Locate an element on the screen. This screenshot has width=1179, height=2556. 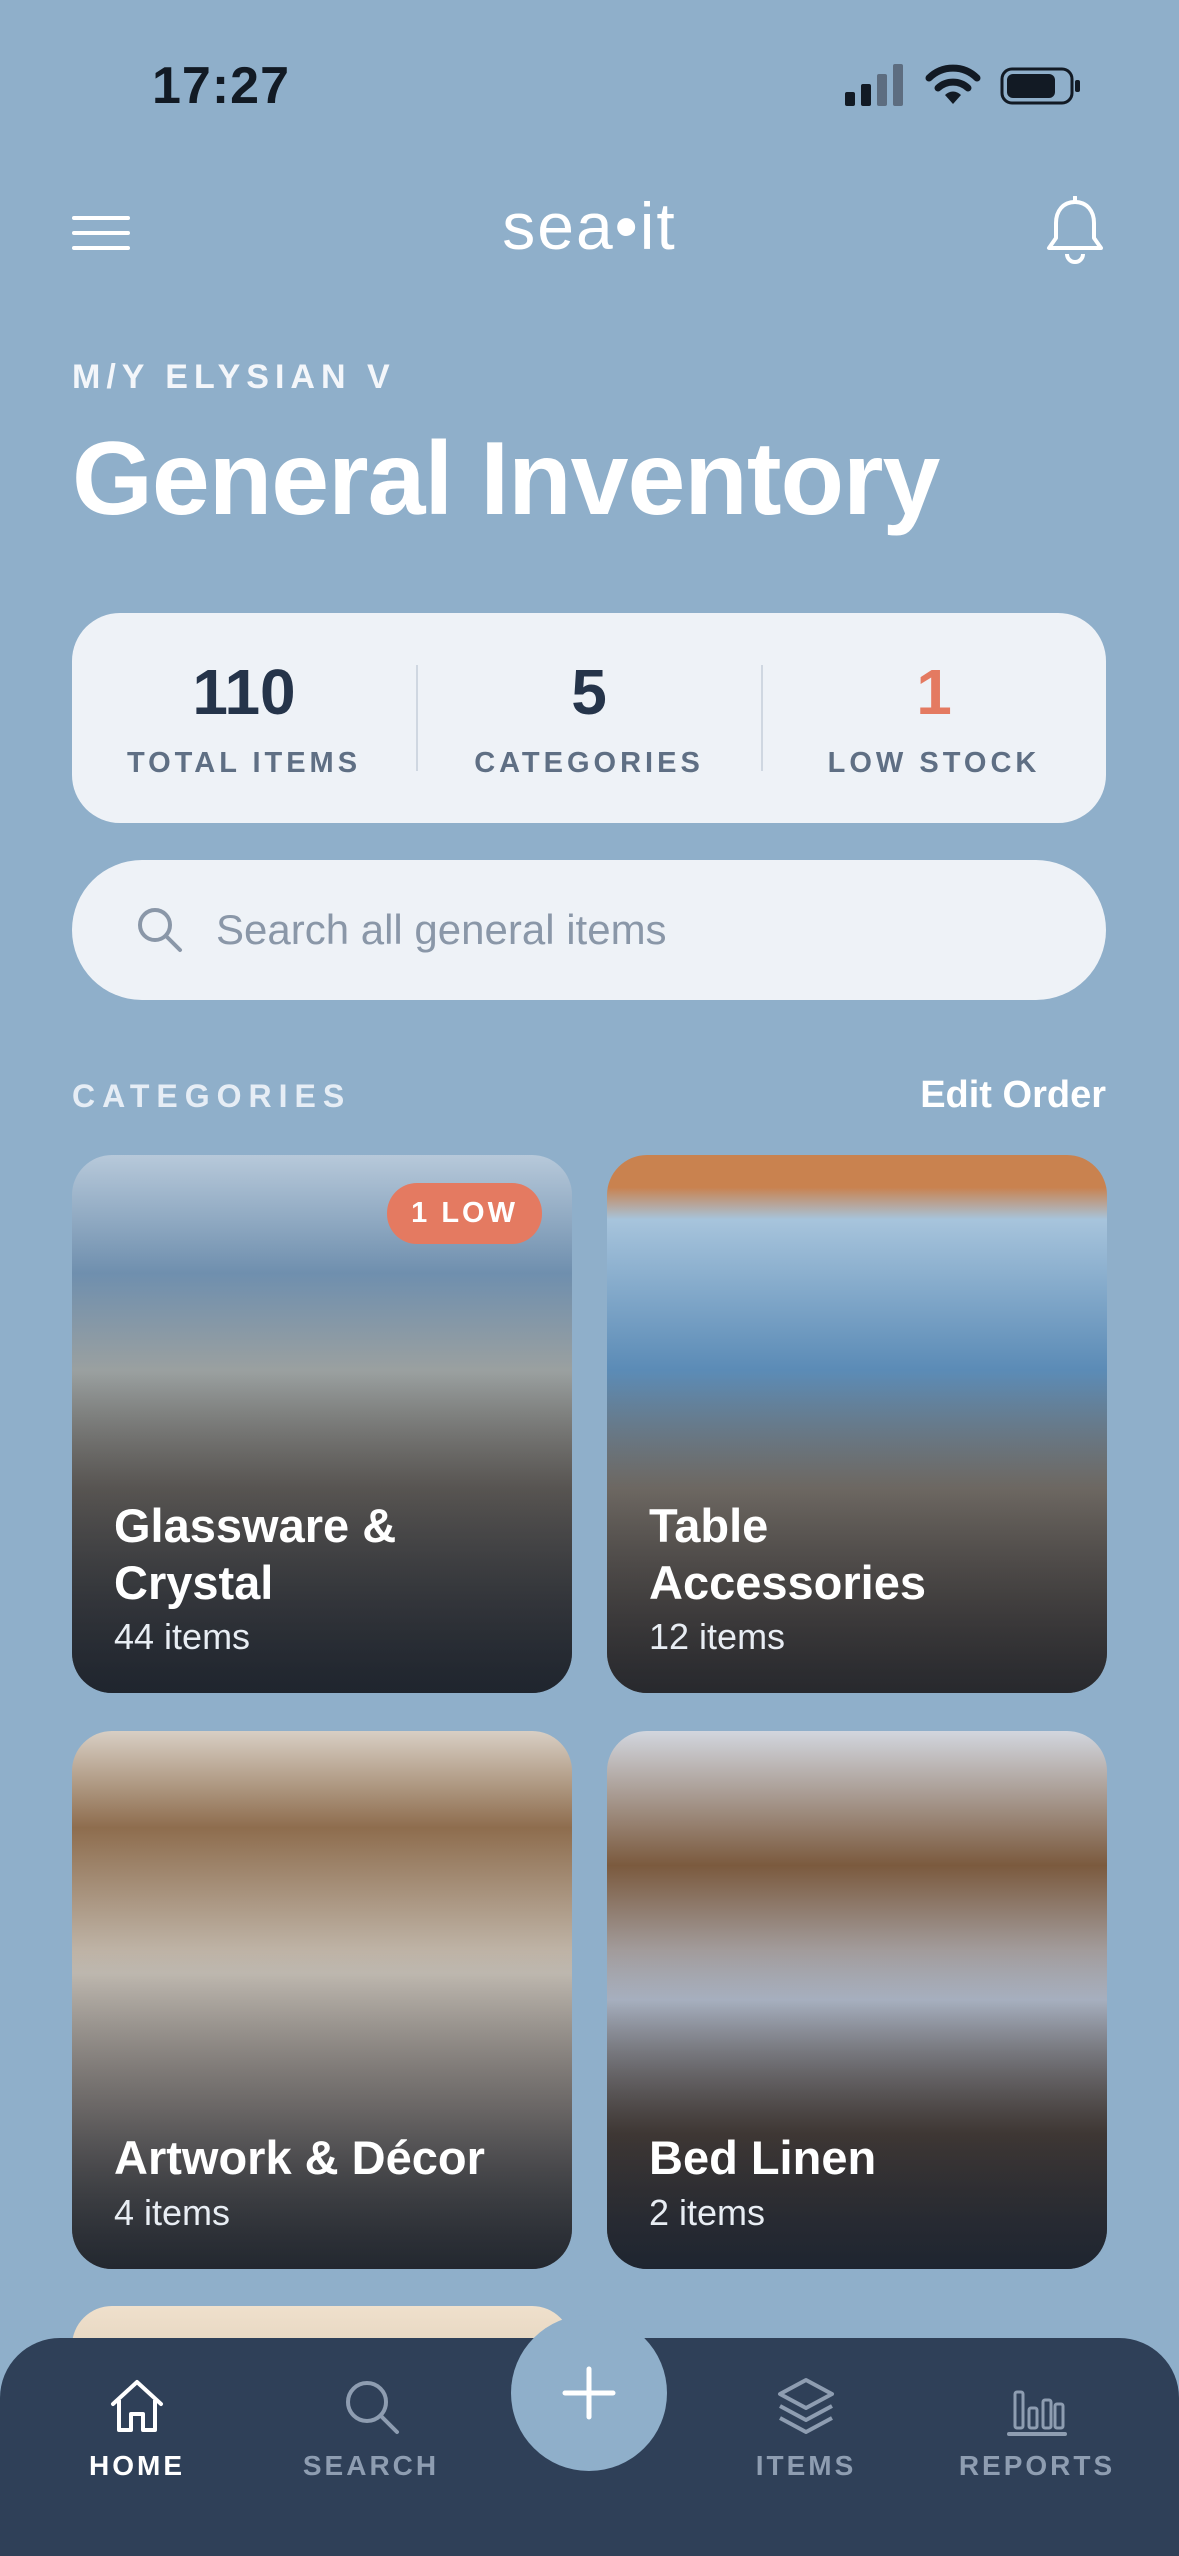
low-stock-badge: 1 LOW is located at coordinates (464, 1213).